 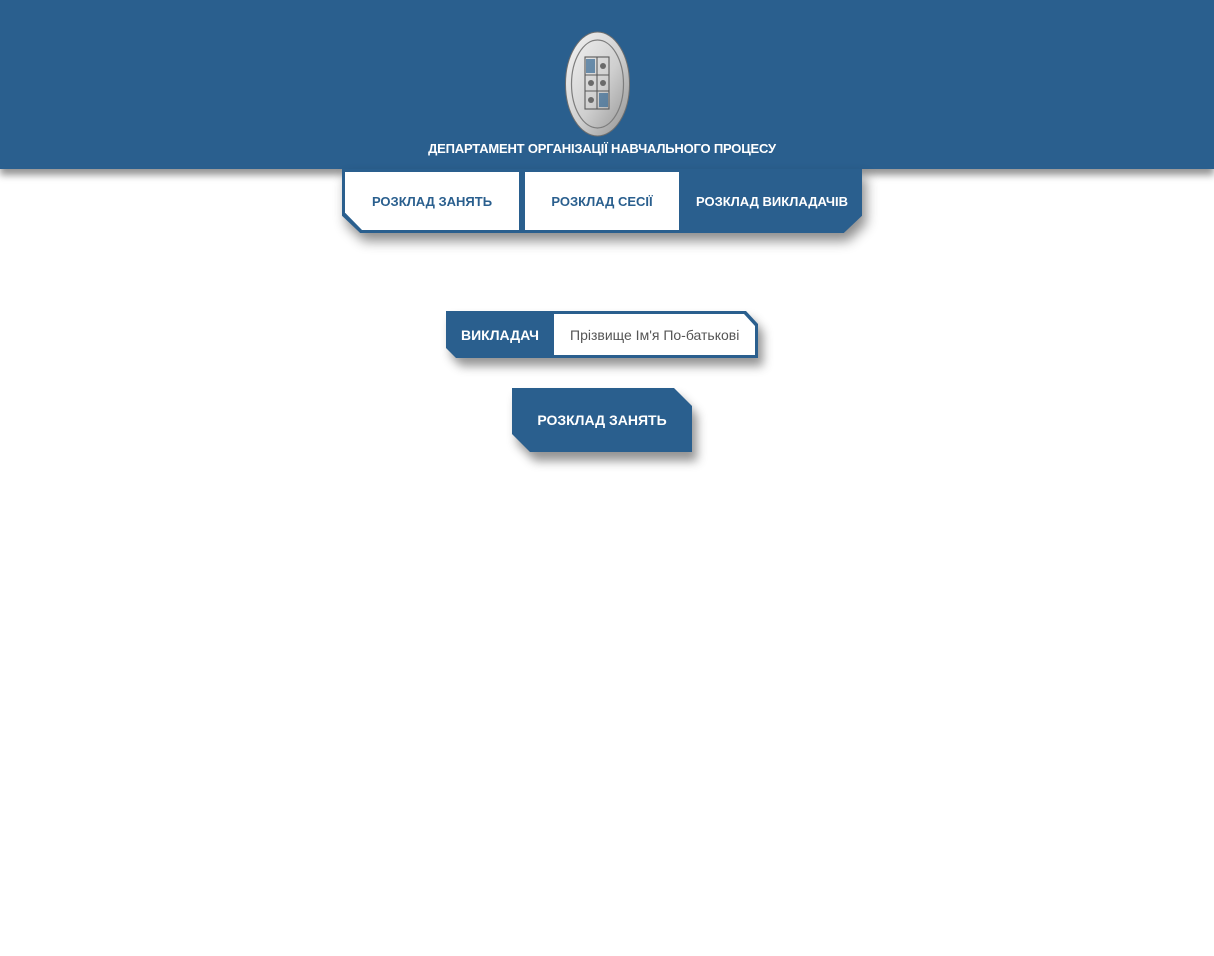 I want to click on teacher-name-input, so click(x=654, y=334).